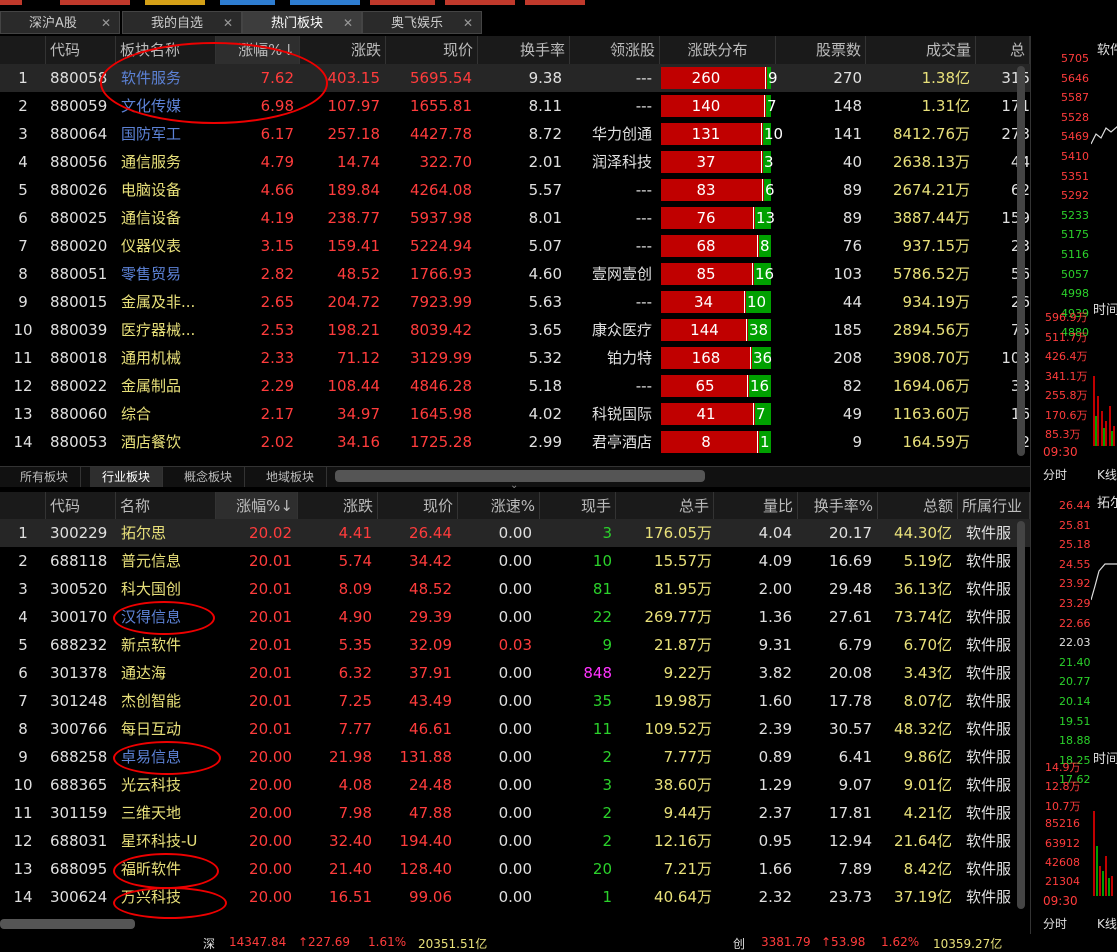 This screenshot has height=952, width=1117. I want to click on row-index: 5, so click(23, 645).